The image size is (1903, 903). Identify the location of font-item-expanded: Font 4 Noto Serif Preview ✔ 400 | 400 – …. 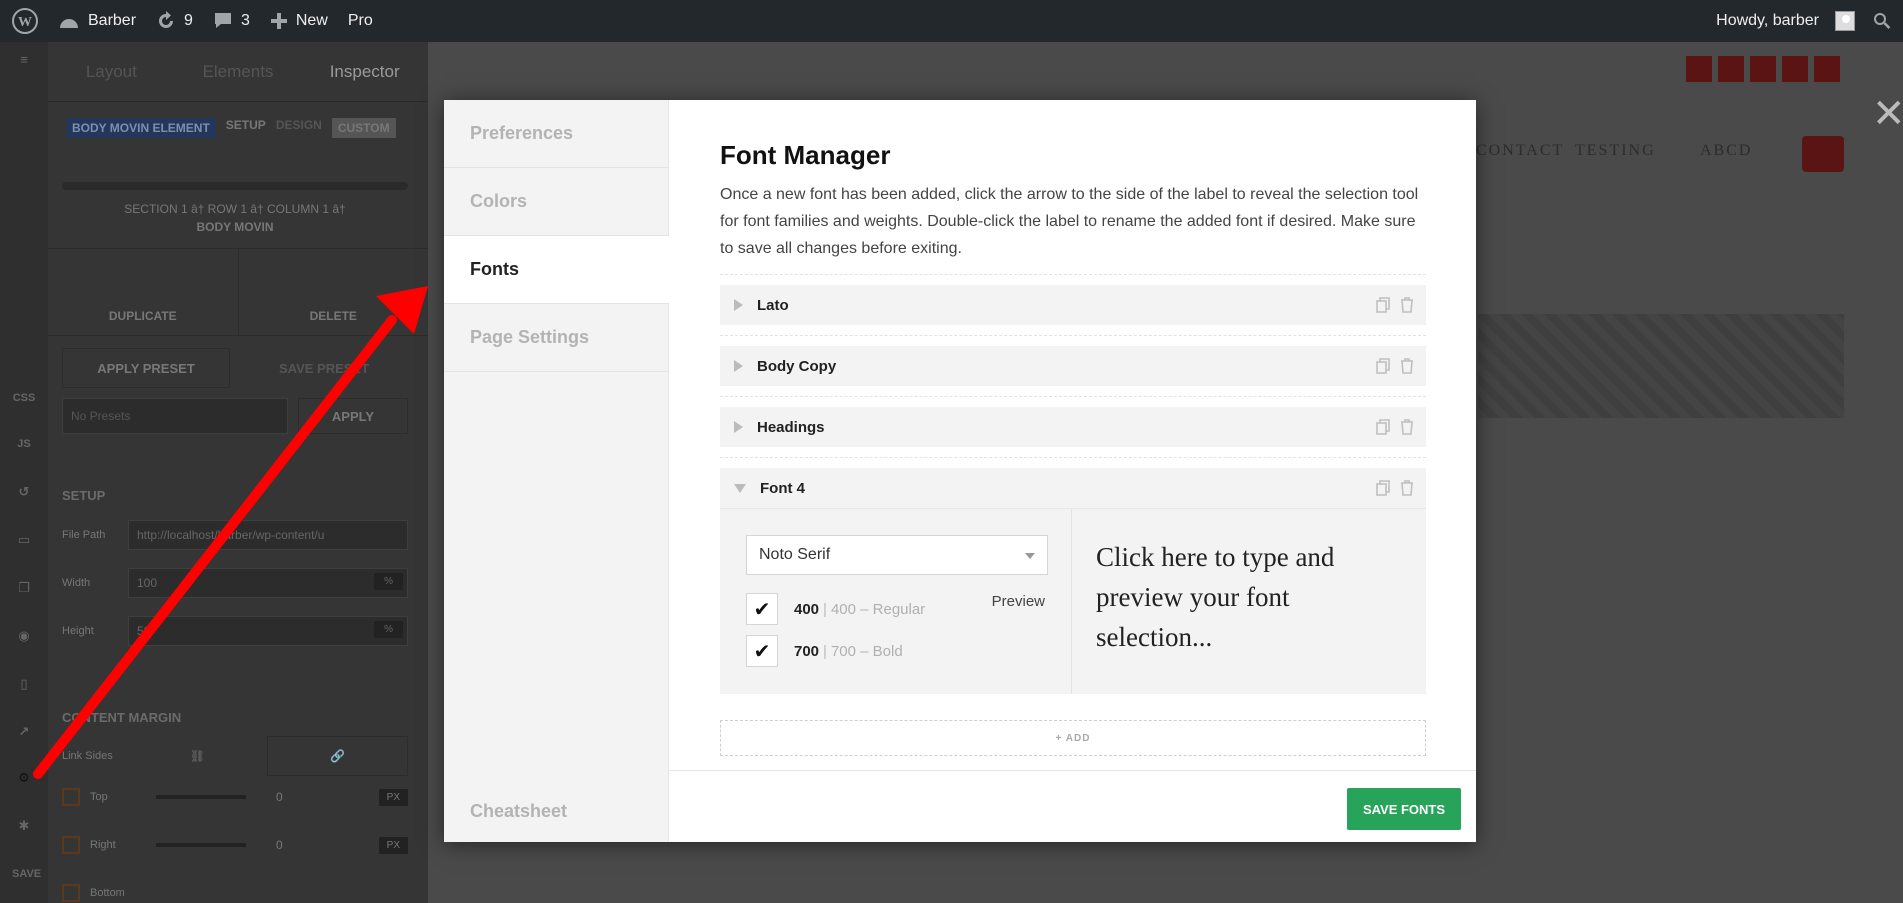
(1073, 581).